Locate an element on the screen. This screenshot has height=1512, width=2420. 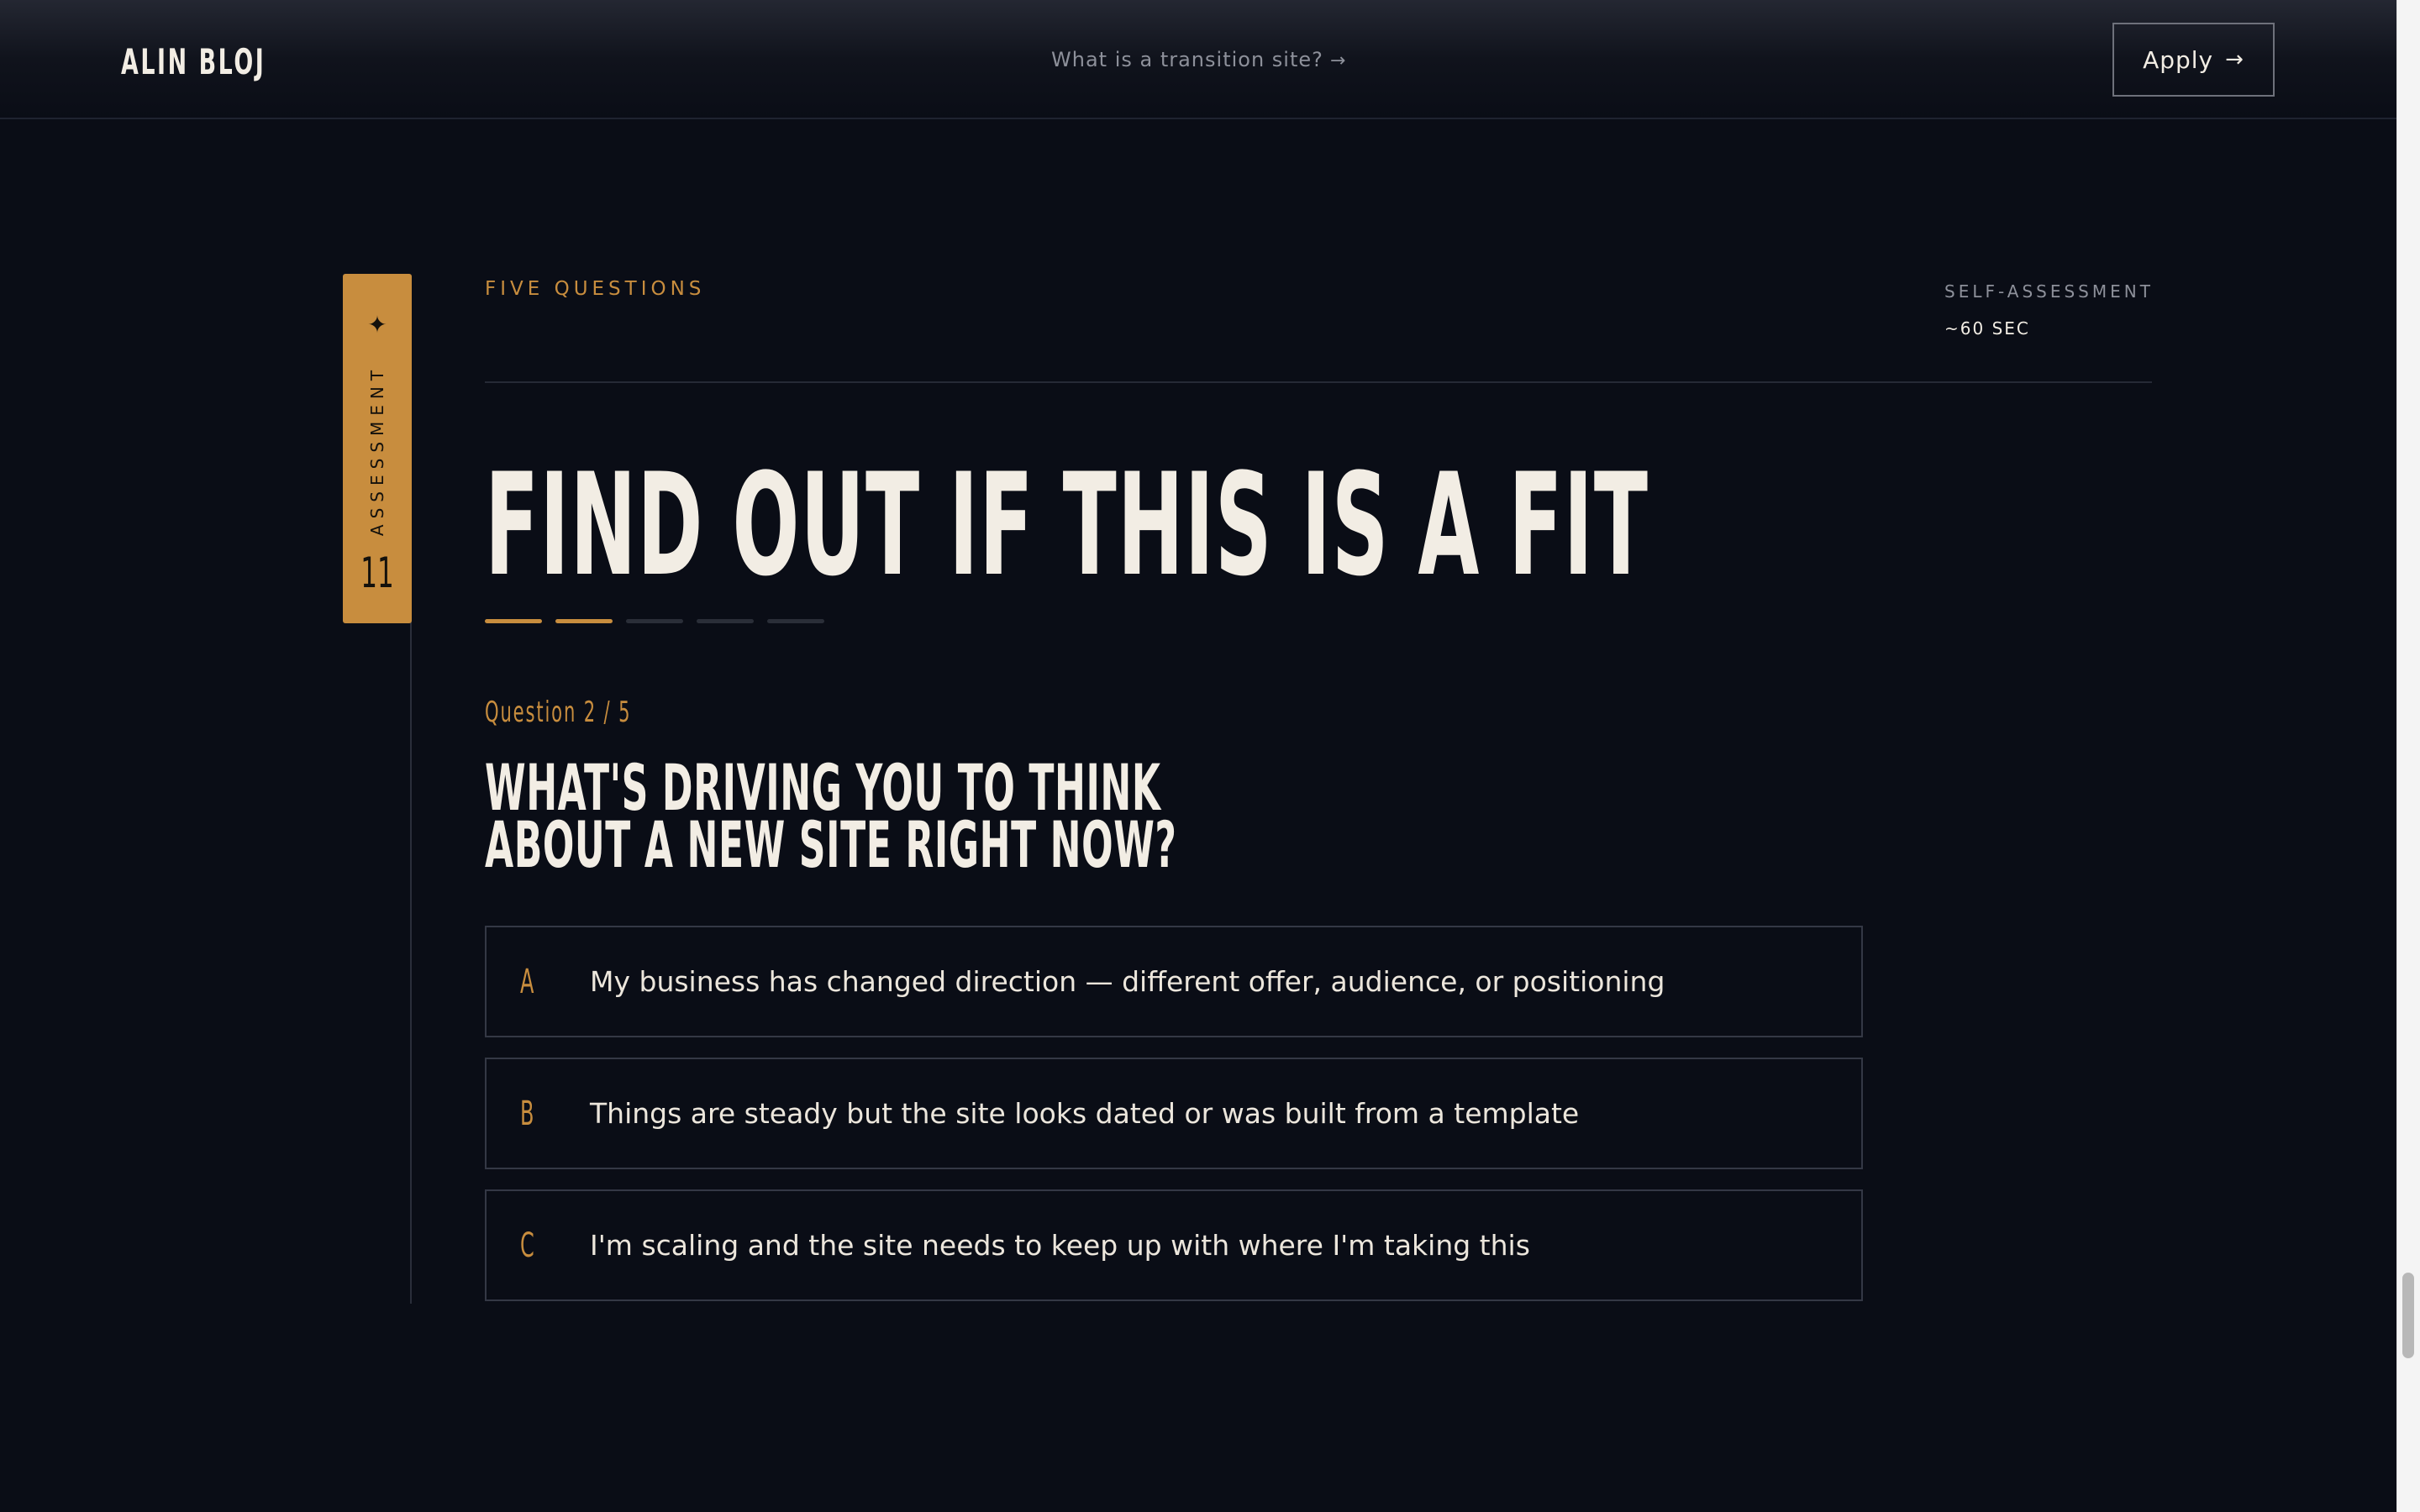
question-text-line-2: ABOUT A NEW SITE RIGHT NOW? is located at coordinates (831, 844).